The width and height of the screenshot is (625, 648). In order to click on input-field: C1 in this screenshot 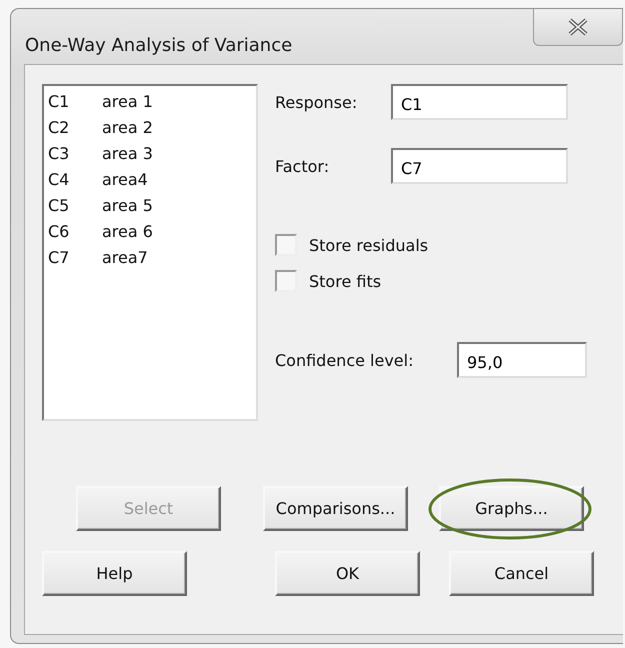, I will do `click(479, 102)`.